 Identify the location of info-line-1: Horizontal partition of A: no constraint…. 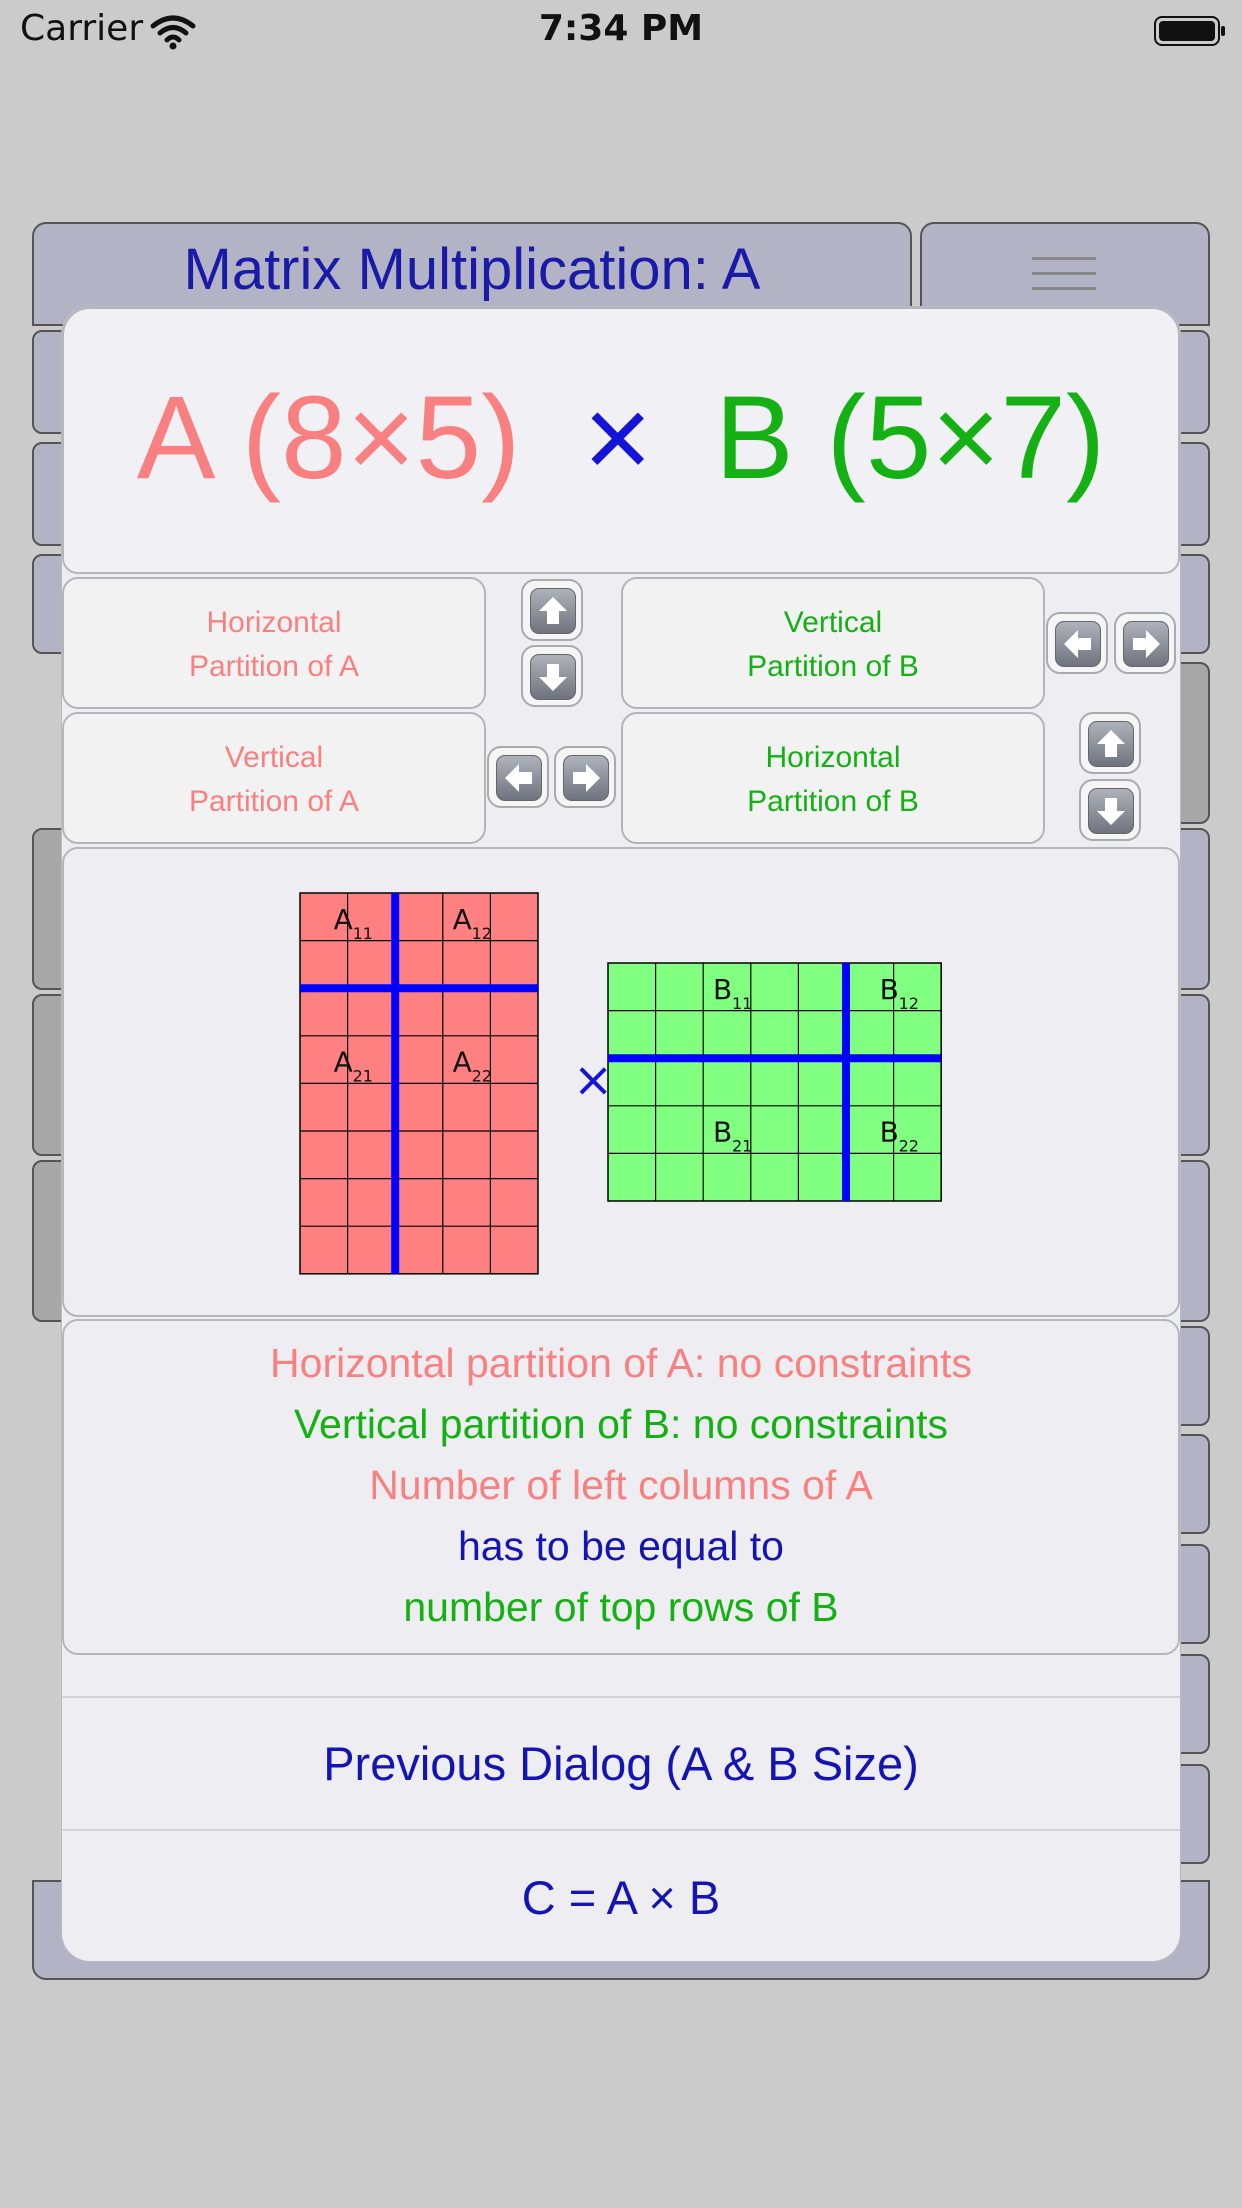
(621, 1363).